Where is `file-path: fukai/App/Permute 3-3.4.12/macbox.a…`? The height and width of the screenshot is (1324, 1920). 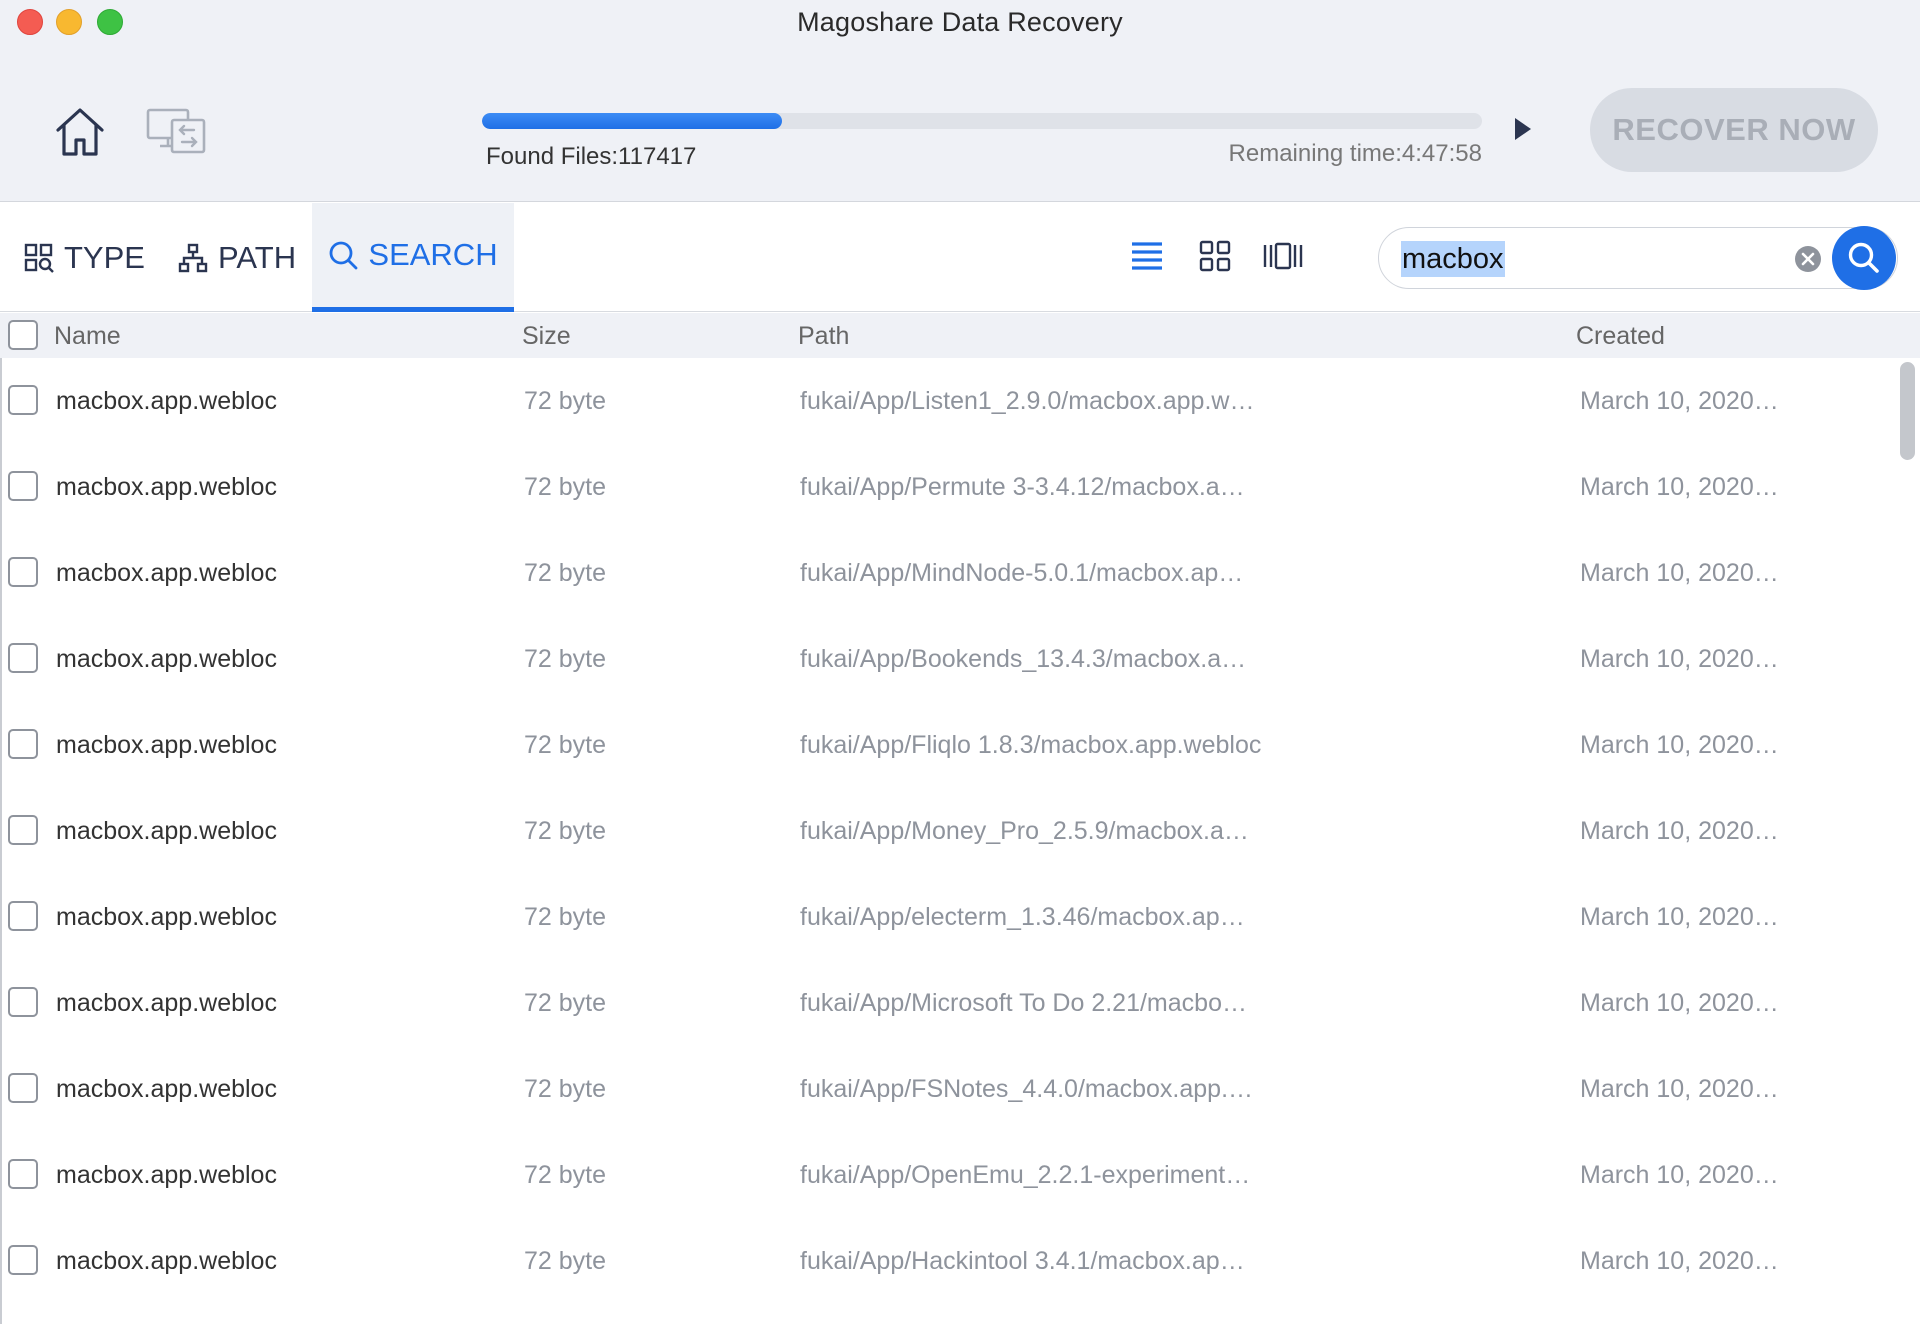 file-path: fukai/App/Permute 3-3.4.12/macbox.a… is located at coordinates (1022, 487).